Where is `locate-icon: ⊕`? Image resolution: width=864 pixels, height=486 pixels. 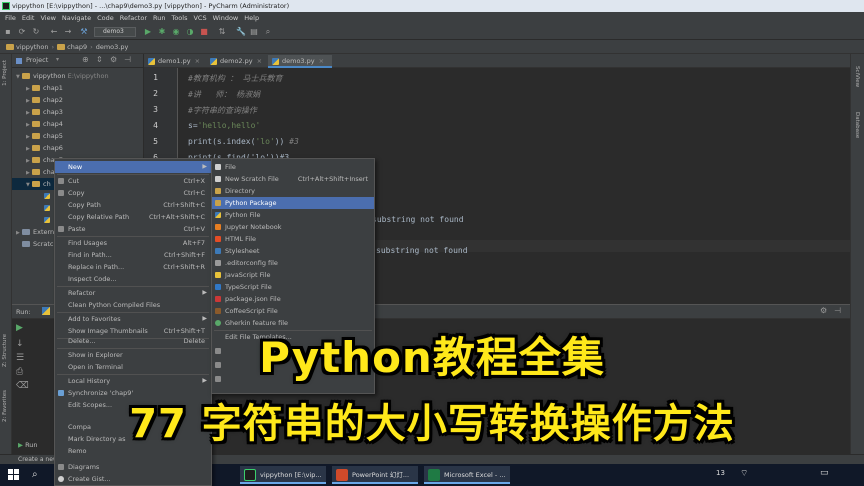
locate-icon: ⊕ is located at coordinates (85, 59).